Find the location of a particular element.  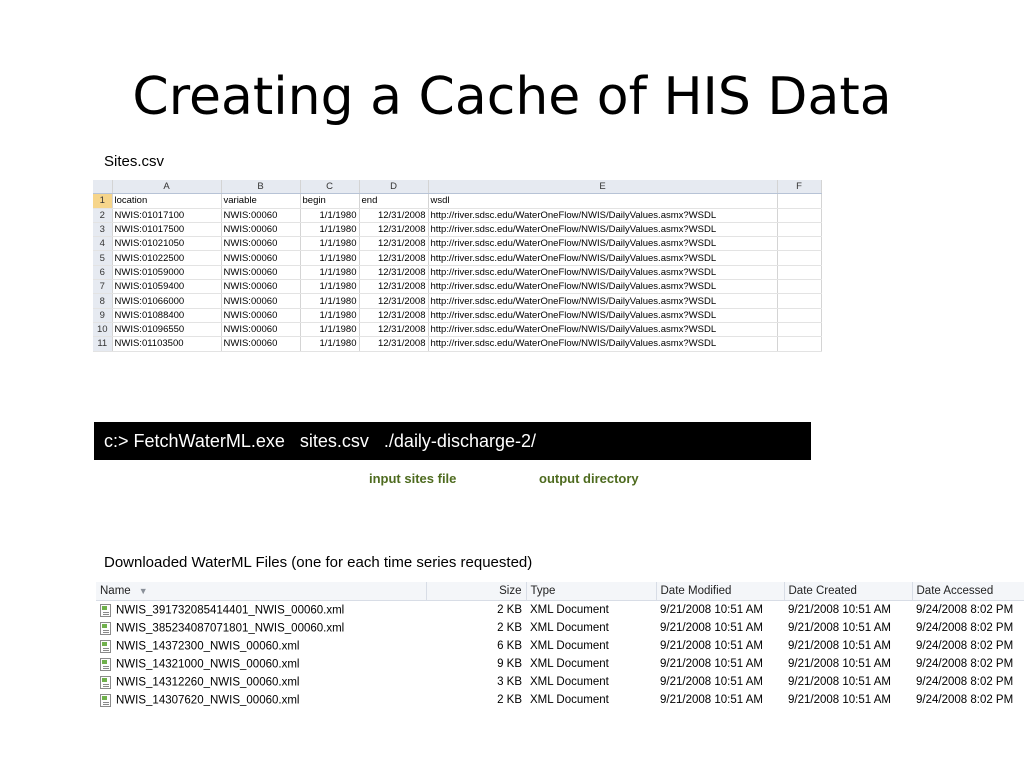

row-number: 7 is located at coordinates (103, 287).